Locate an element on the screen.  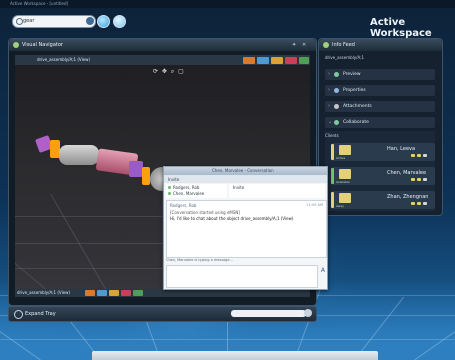
client-card: Available Chen, Marvalee is located at coordinates (383, 176).